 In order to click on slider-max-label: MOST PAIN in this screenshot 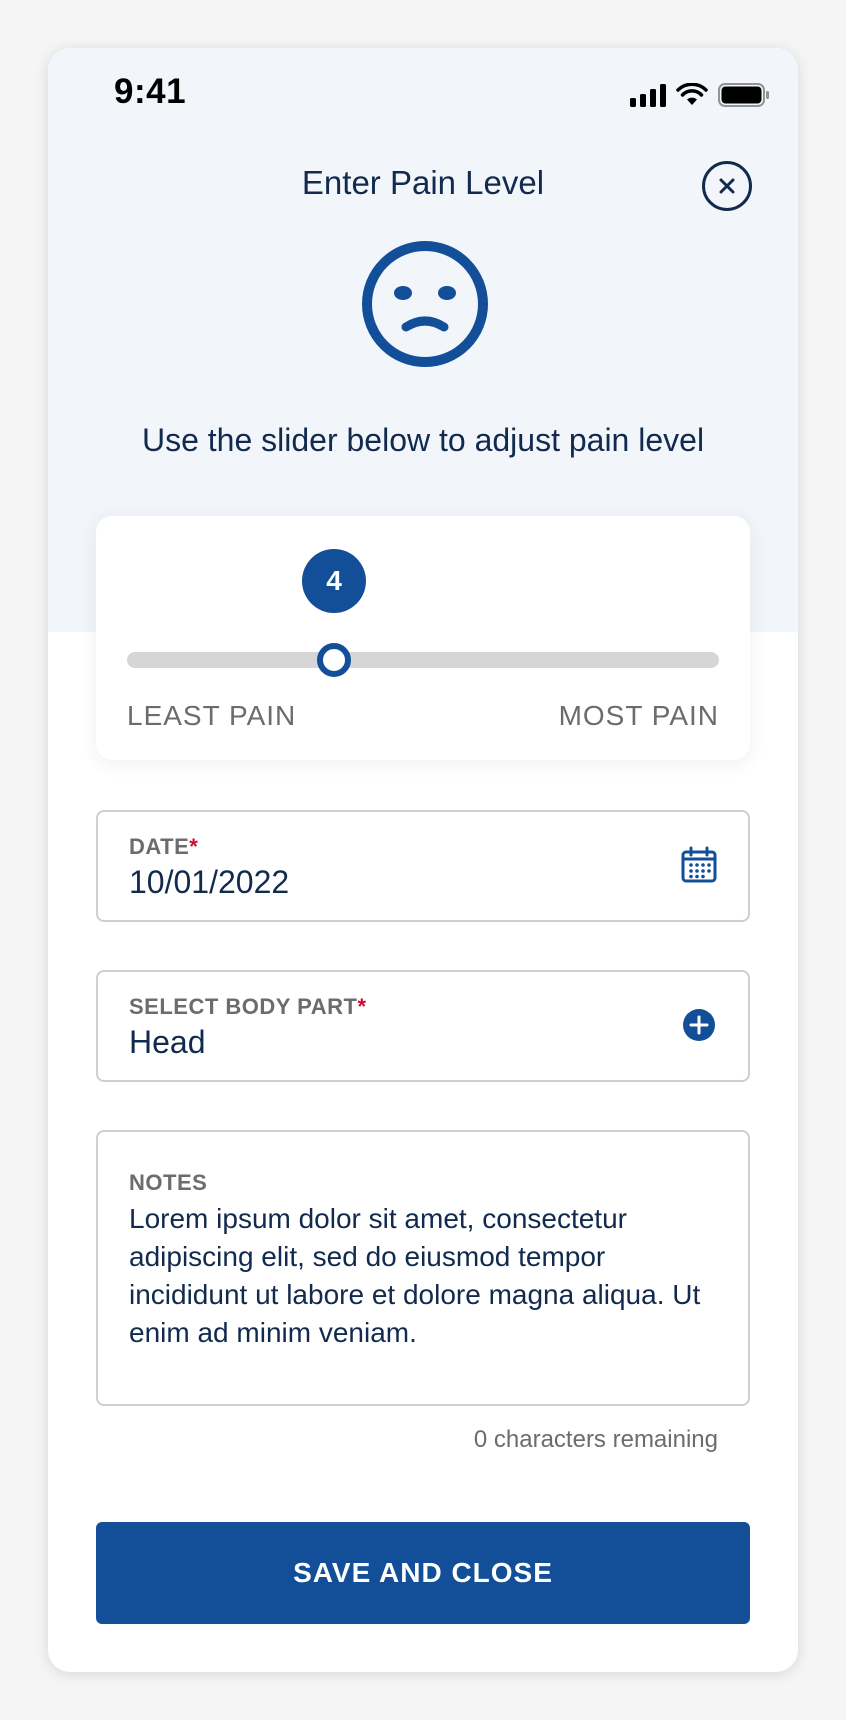, I will do `click(638, 715)`.